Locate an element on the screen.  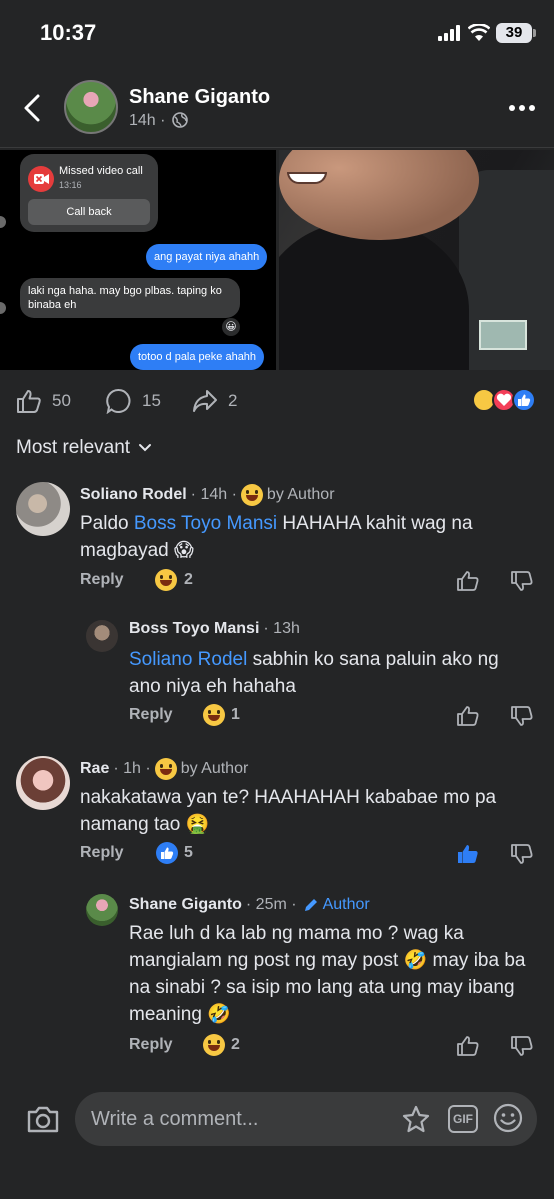
face-shape is located at coordinates (379, 195).